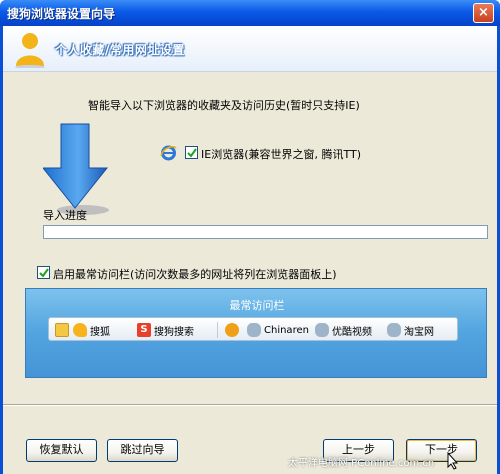 The width and height of the screenshot is (500, 474). I want to click on frequent-bar-checkbox, so click(43, 272).